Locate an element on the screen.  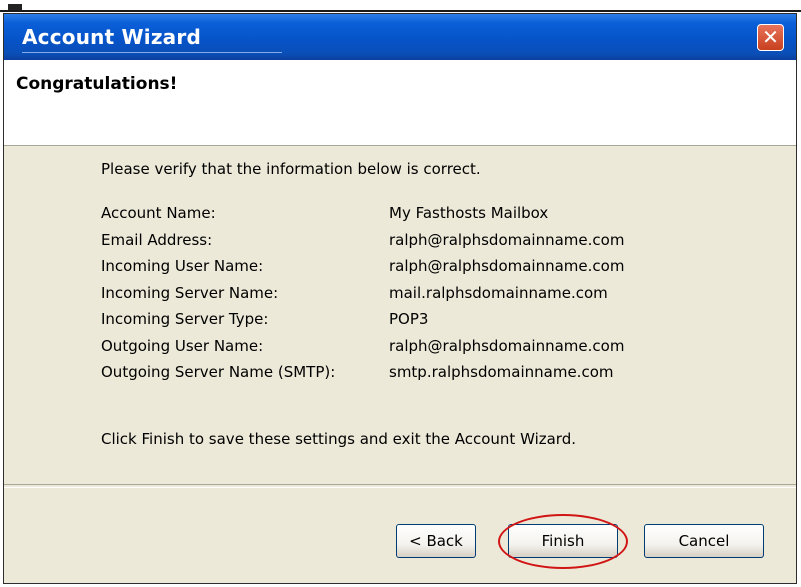
field-label: Incoming User Name: is located at coordinates (182, 266).